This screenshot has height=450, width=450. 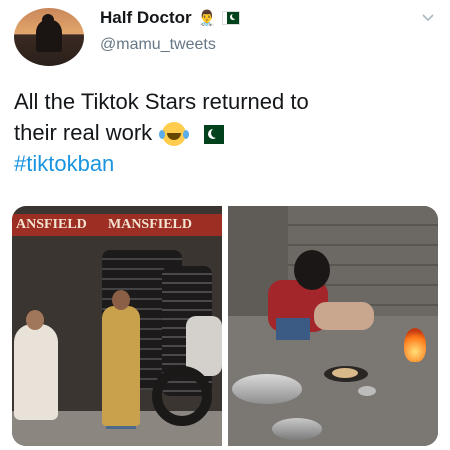 I want to click on tweet-text-line-2: their real work, so click(x=224, y=132).